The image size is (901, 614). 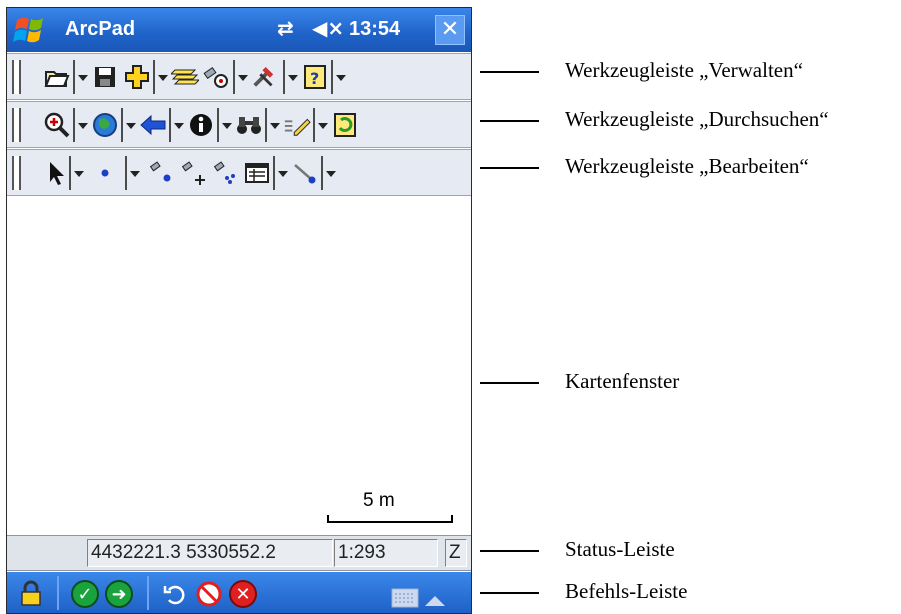 I want to click on zoom-in-icon, so click(x=57, y=125).